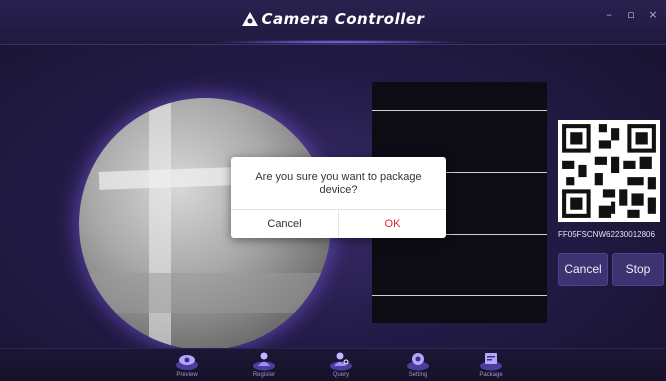 The height and width of the screenshot is (381, 666). I want to click on nav-item-register: Register, so click(264, 364).